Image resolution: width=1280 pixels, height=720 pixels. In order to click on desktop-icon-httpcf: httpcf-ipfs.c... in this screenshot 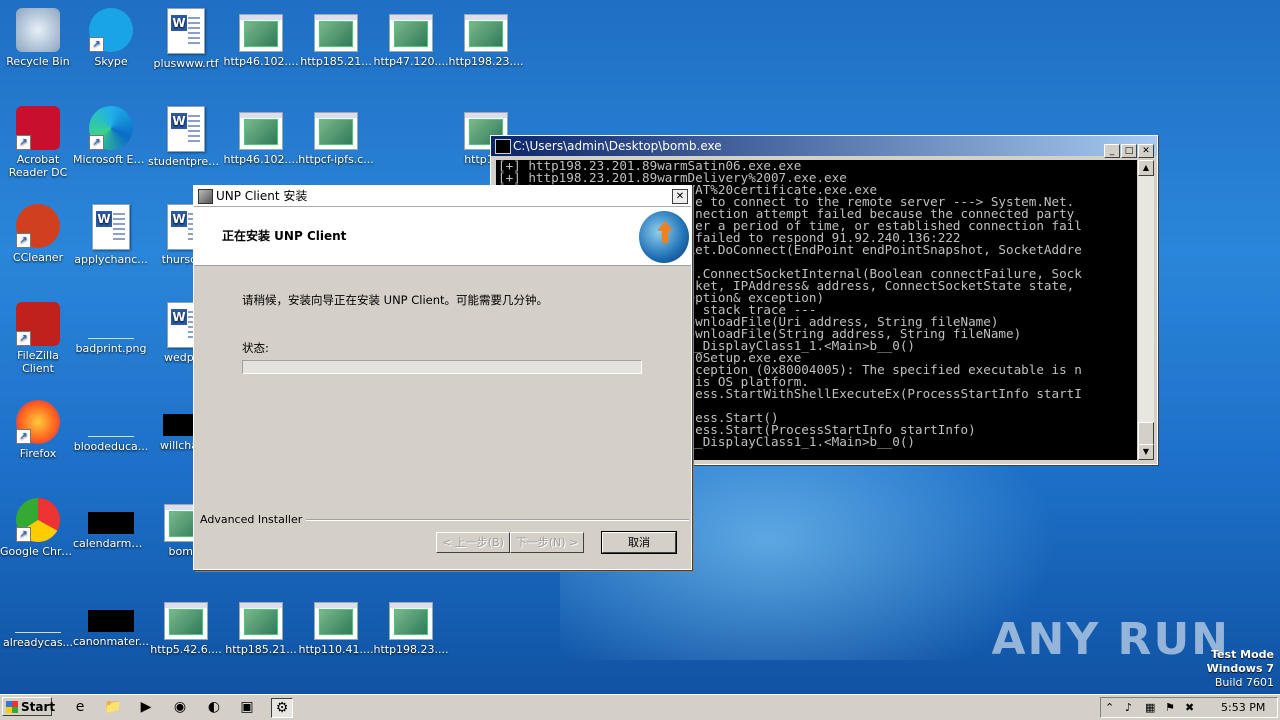, I will do `click(336, 136)`.